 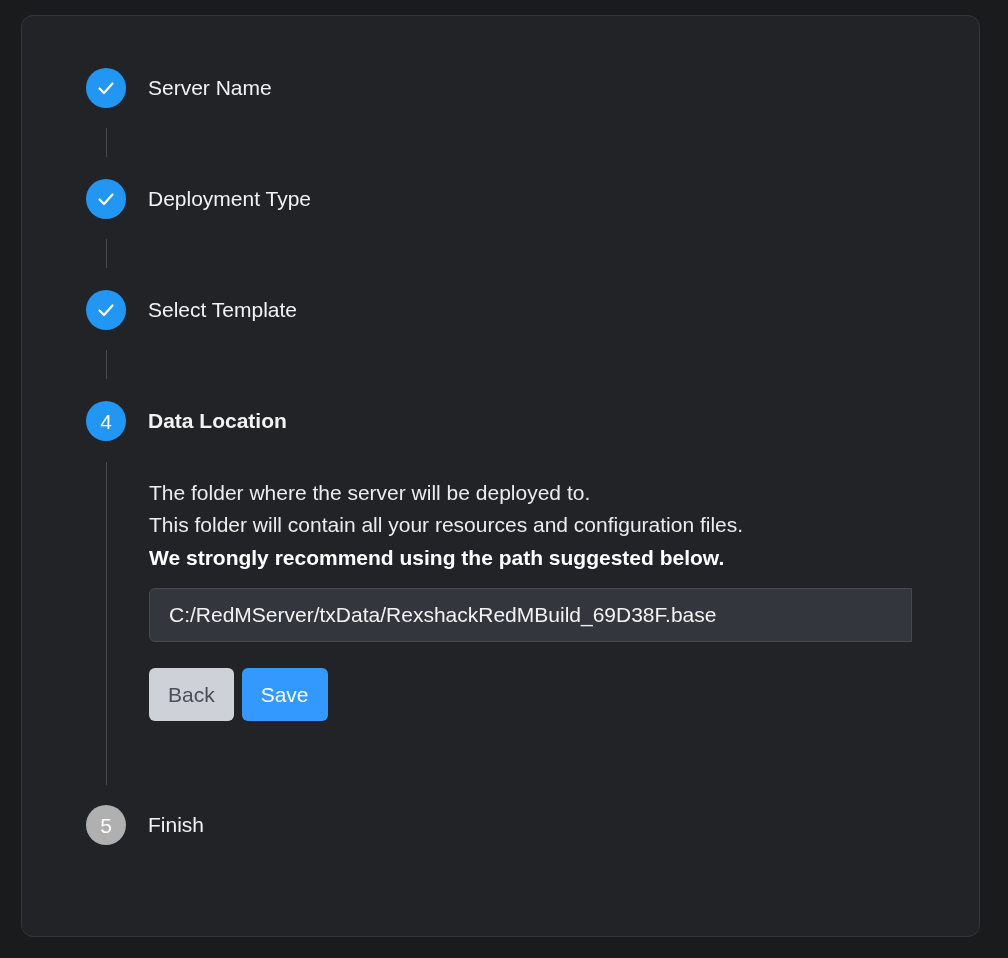 I want to click on step-number: 4, so click(x=106, y=421).